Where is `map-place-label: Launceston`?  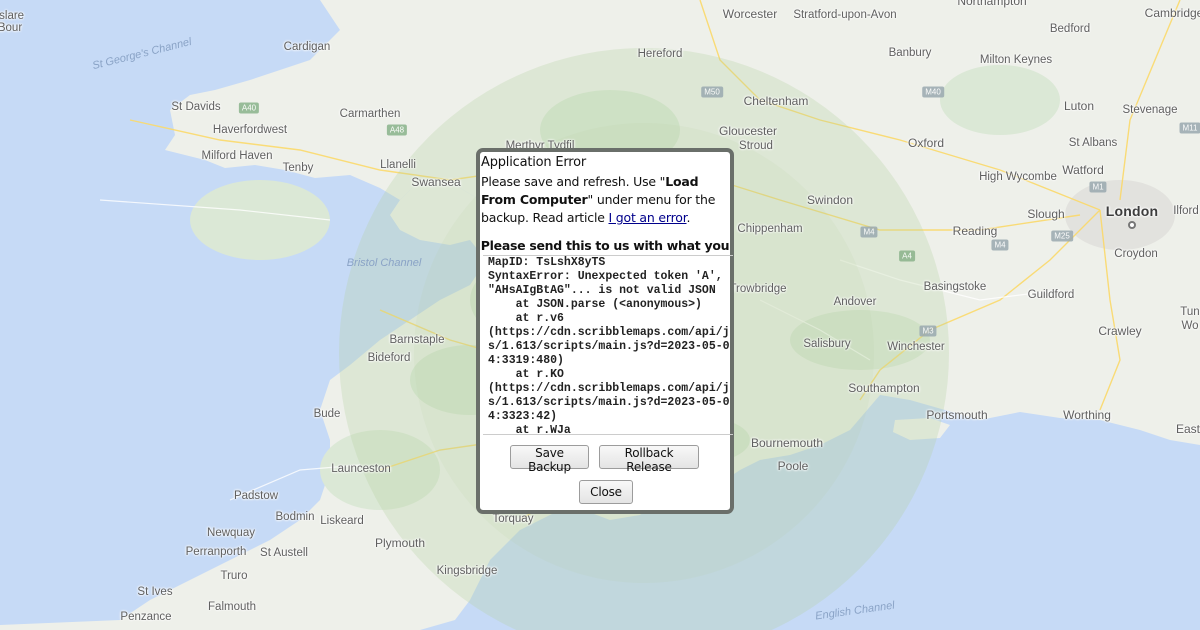
map-place-label: Launceston is located at coordinates (361, 469).